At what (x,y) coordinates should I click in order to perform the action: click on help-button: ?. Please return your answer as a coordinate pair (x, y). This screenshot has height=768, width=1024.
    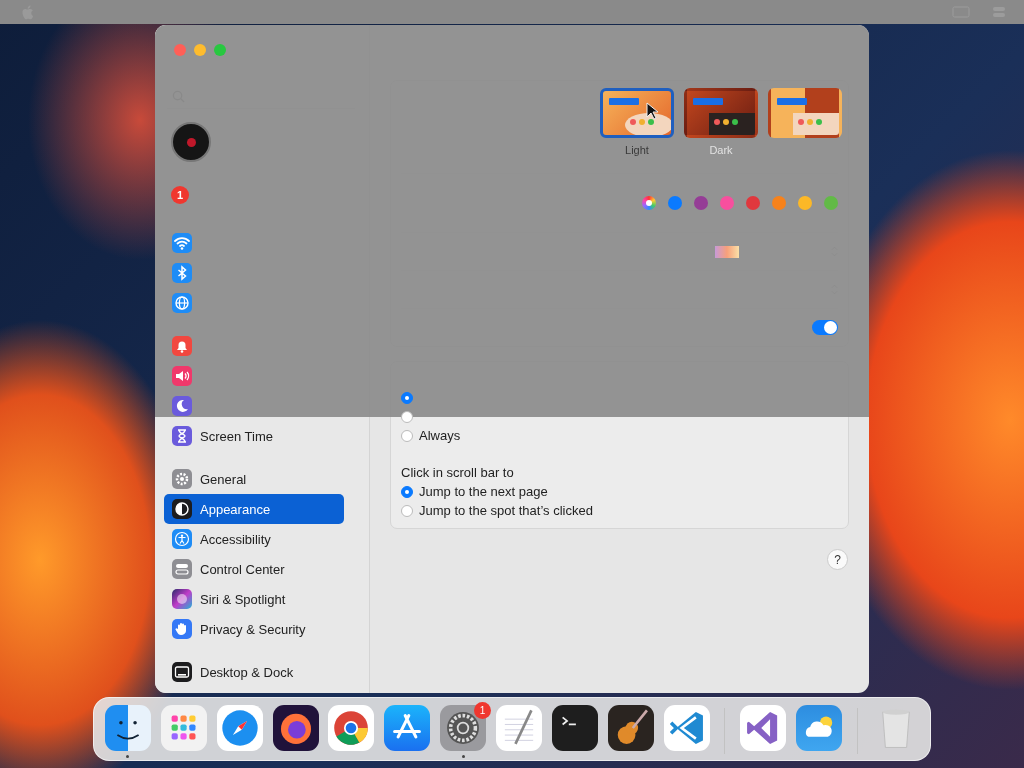
    Looking at the image, I should click on (837, 559).